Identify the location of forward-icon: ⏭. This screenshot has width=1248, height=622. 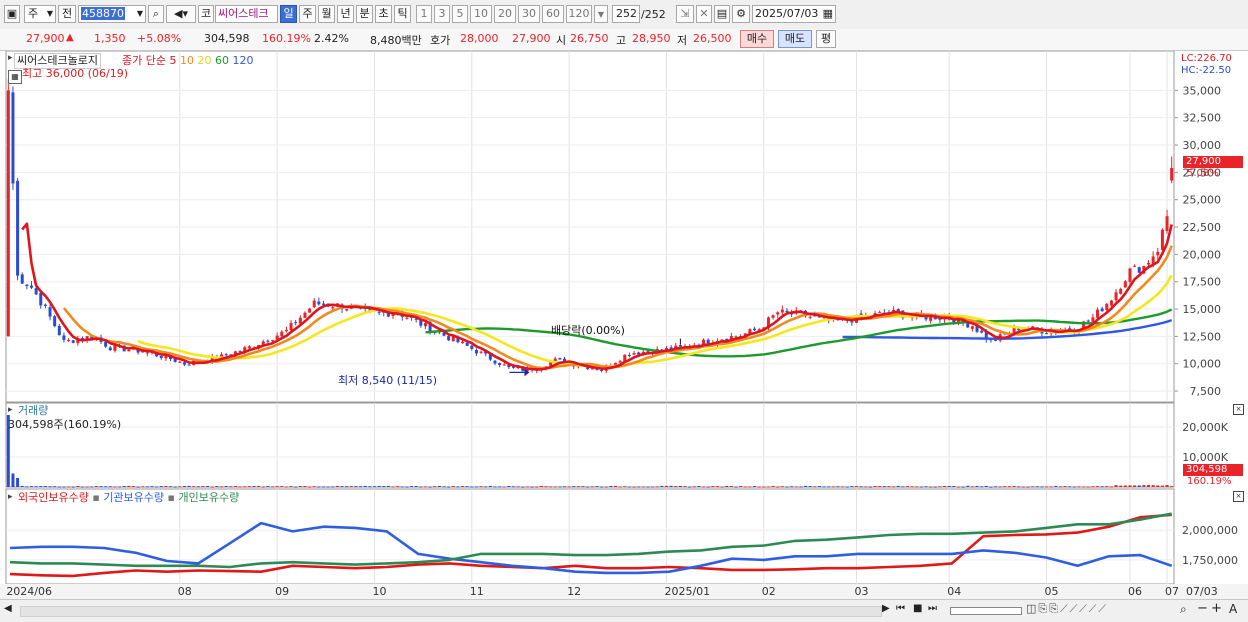
(932, 608).